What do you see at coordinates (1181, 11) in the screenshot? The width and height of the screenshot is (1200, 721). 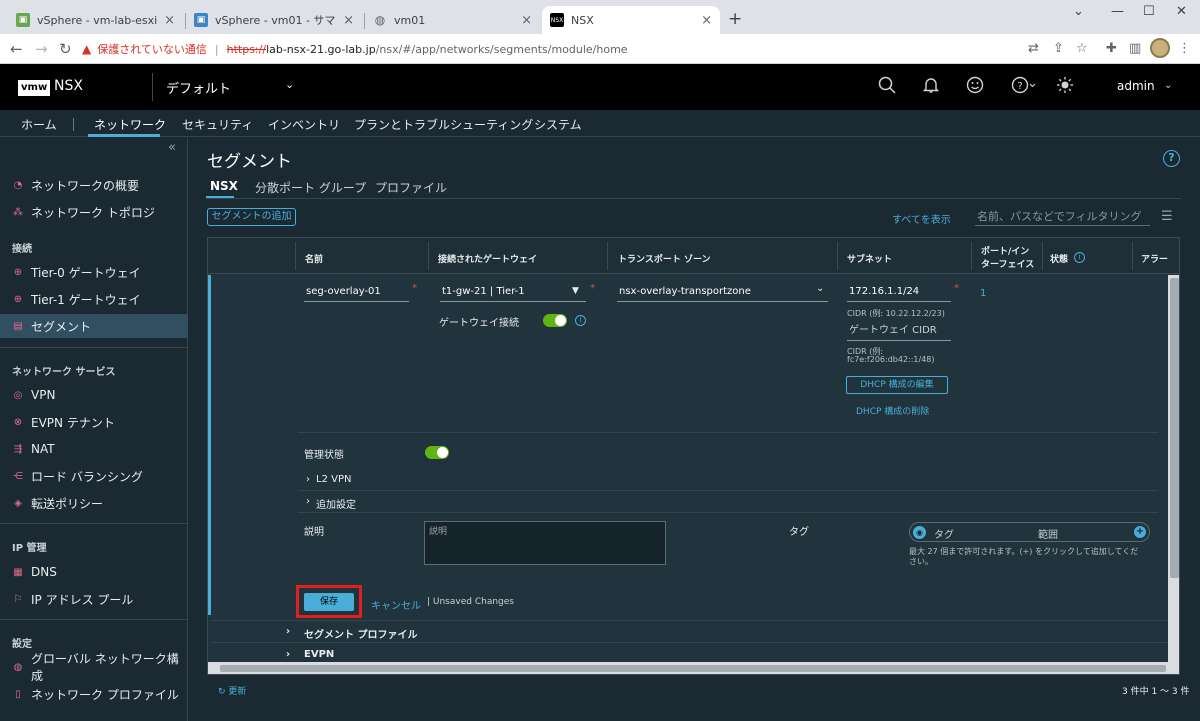 I see `close-window-icon: ✕` at bounding box center [1181, 11].